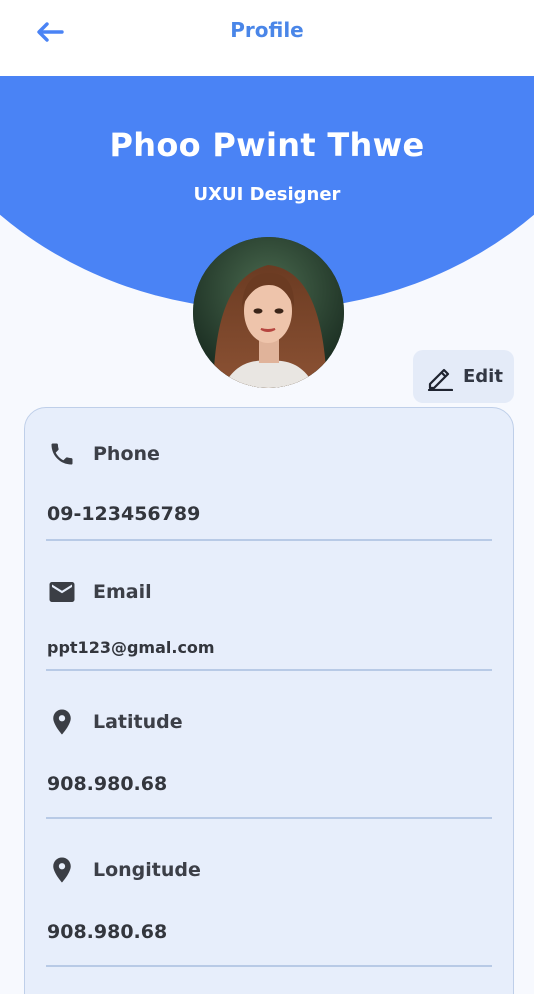  Describe the element at coordinates (131, 647) in the screenshot. I see `email-value: ppt123@gmal.com` at that location.